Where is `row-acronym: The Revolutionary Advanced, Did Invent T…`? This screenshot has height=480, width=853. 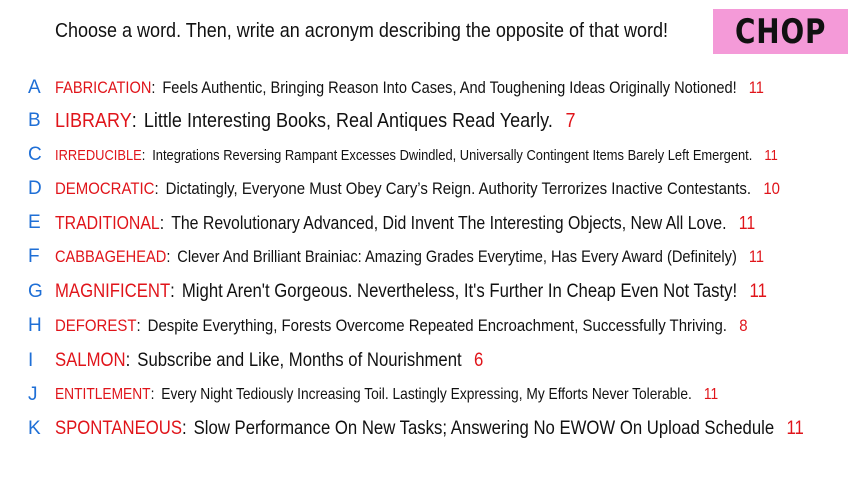
row-acronym: The Revolutionary Advanced, Did Invent T… is located at coordinates (449, 222).